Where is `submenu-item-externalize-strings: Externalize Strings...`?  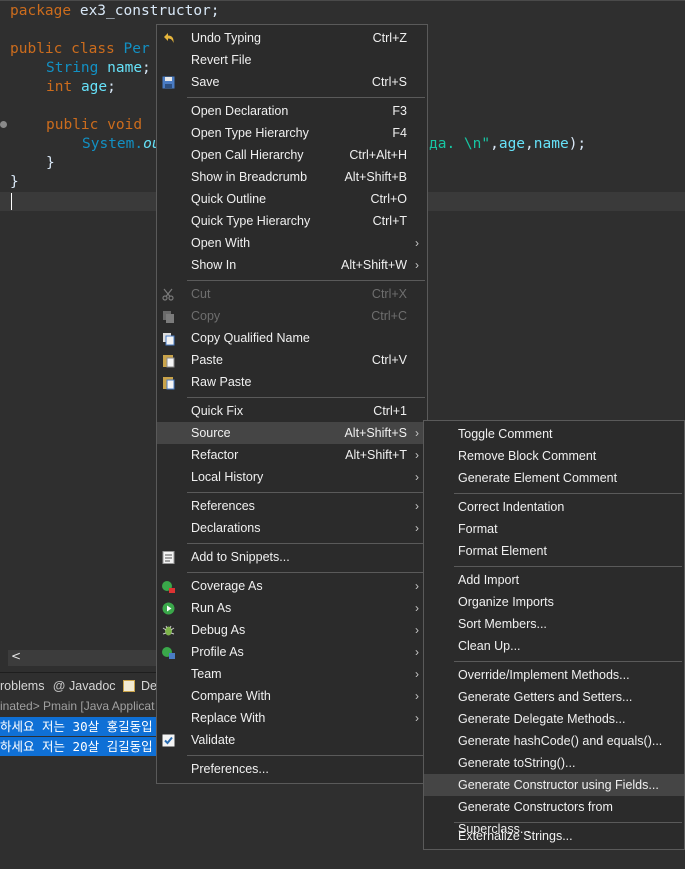 submenu-item-externalize-strings: Externalize Strings... is located at coordinates (554, 836).